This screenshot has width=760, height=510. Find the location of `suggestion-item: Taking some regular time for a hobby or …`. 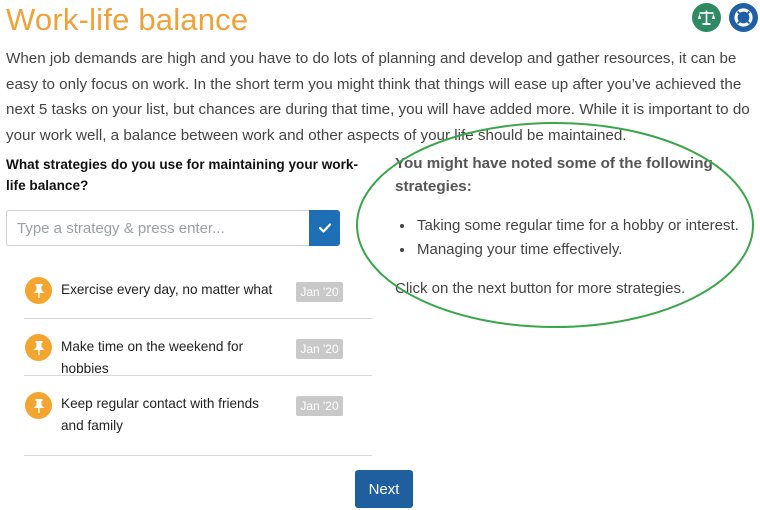

suggestion-item: Taking some regular time for a hobby or … is located at coordinates (585, 226).